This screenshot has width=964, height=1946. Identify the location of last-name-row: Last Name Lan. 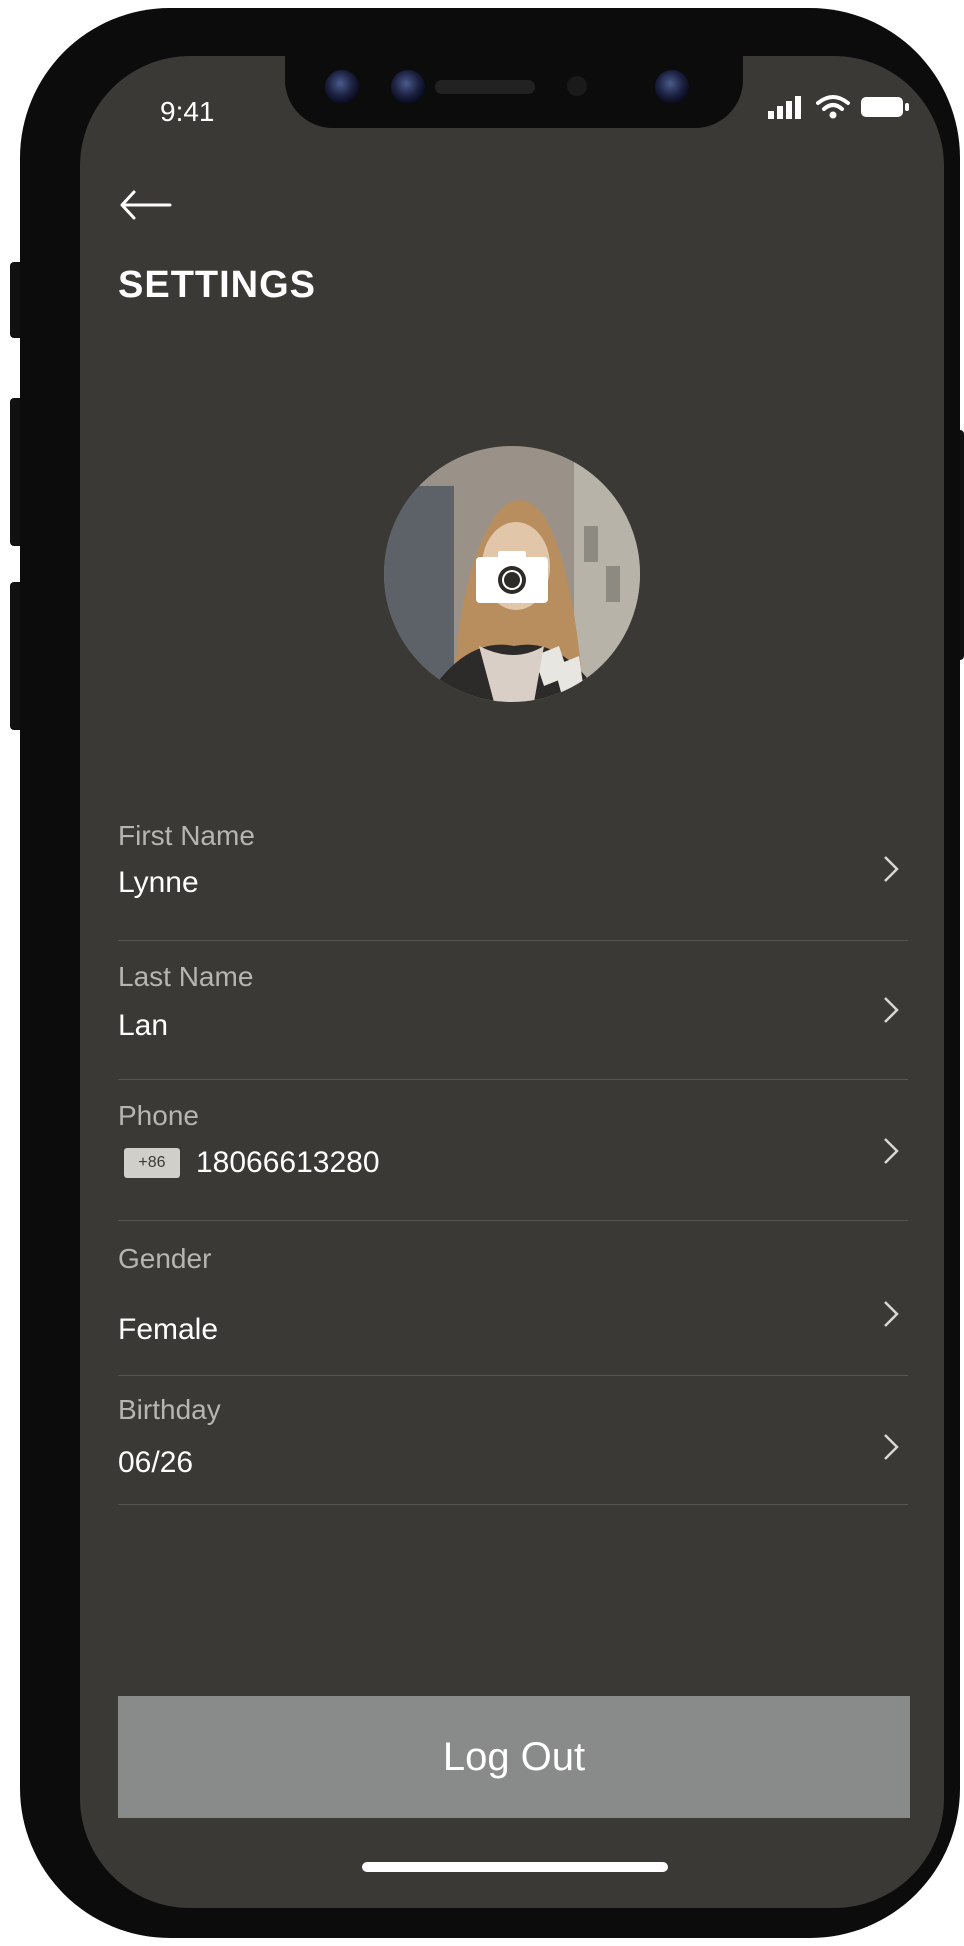
(513, 1010).